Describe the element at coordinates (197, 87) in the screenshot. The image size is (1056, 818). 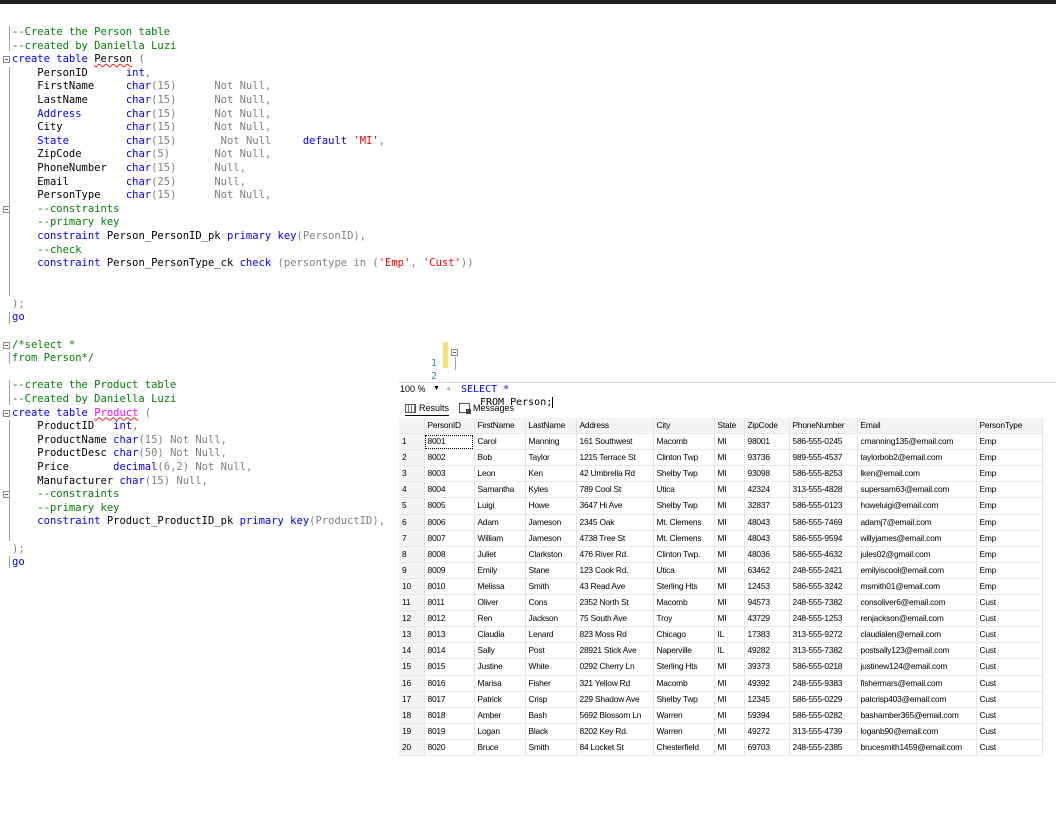
I see `code-line: FirstName char(15) Not Null,` at that location.